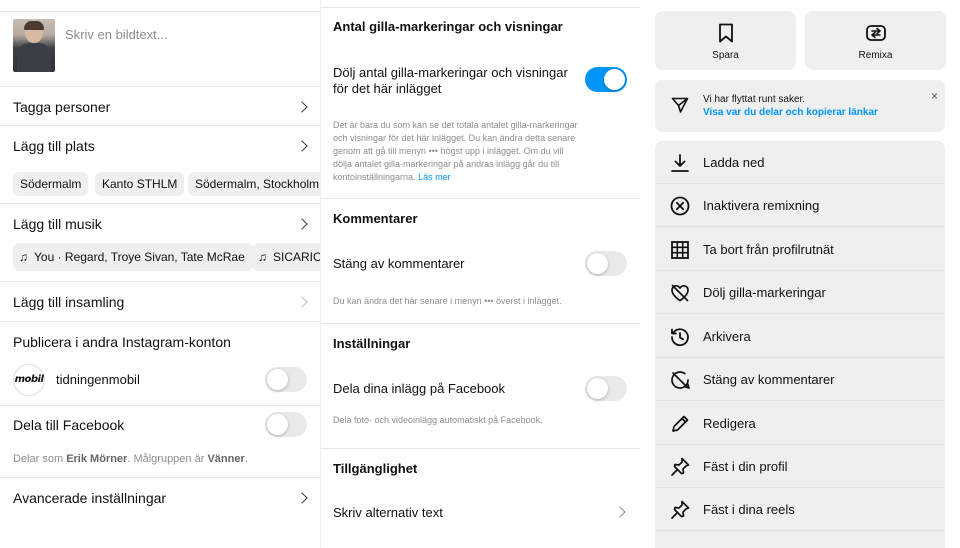 The width and height of the screenshot is (960, 548). Describe the element at coordinates (749, 509) in the screenshot. I see `menu-item-label: Fäst i dina reels` at that location.